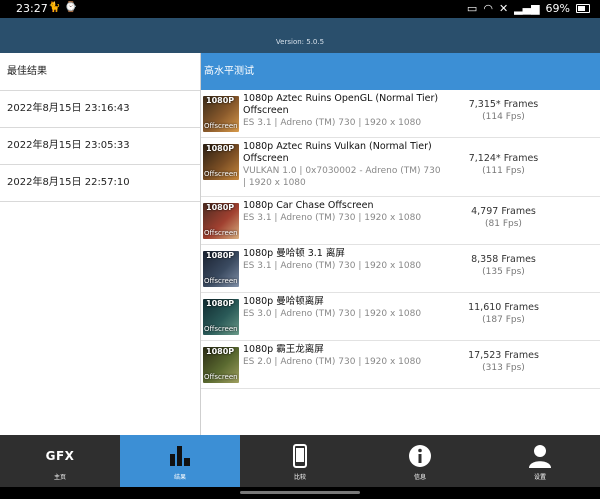 The image size is (600, 499). What do you see at coordinates (100, 146) in the screenshot?
I see `result-session-item: 2022年8月15日 23:05:33` at bounding box center [100, 146].